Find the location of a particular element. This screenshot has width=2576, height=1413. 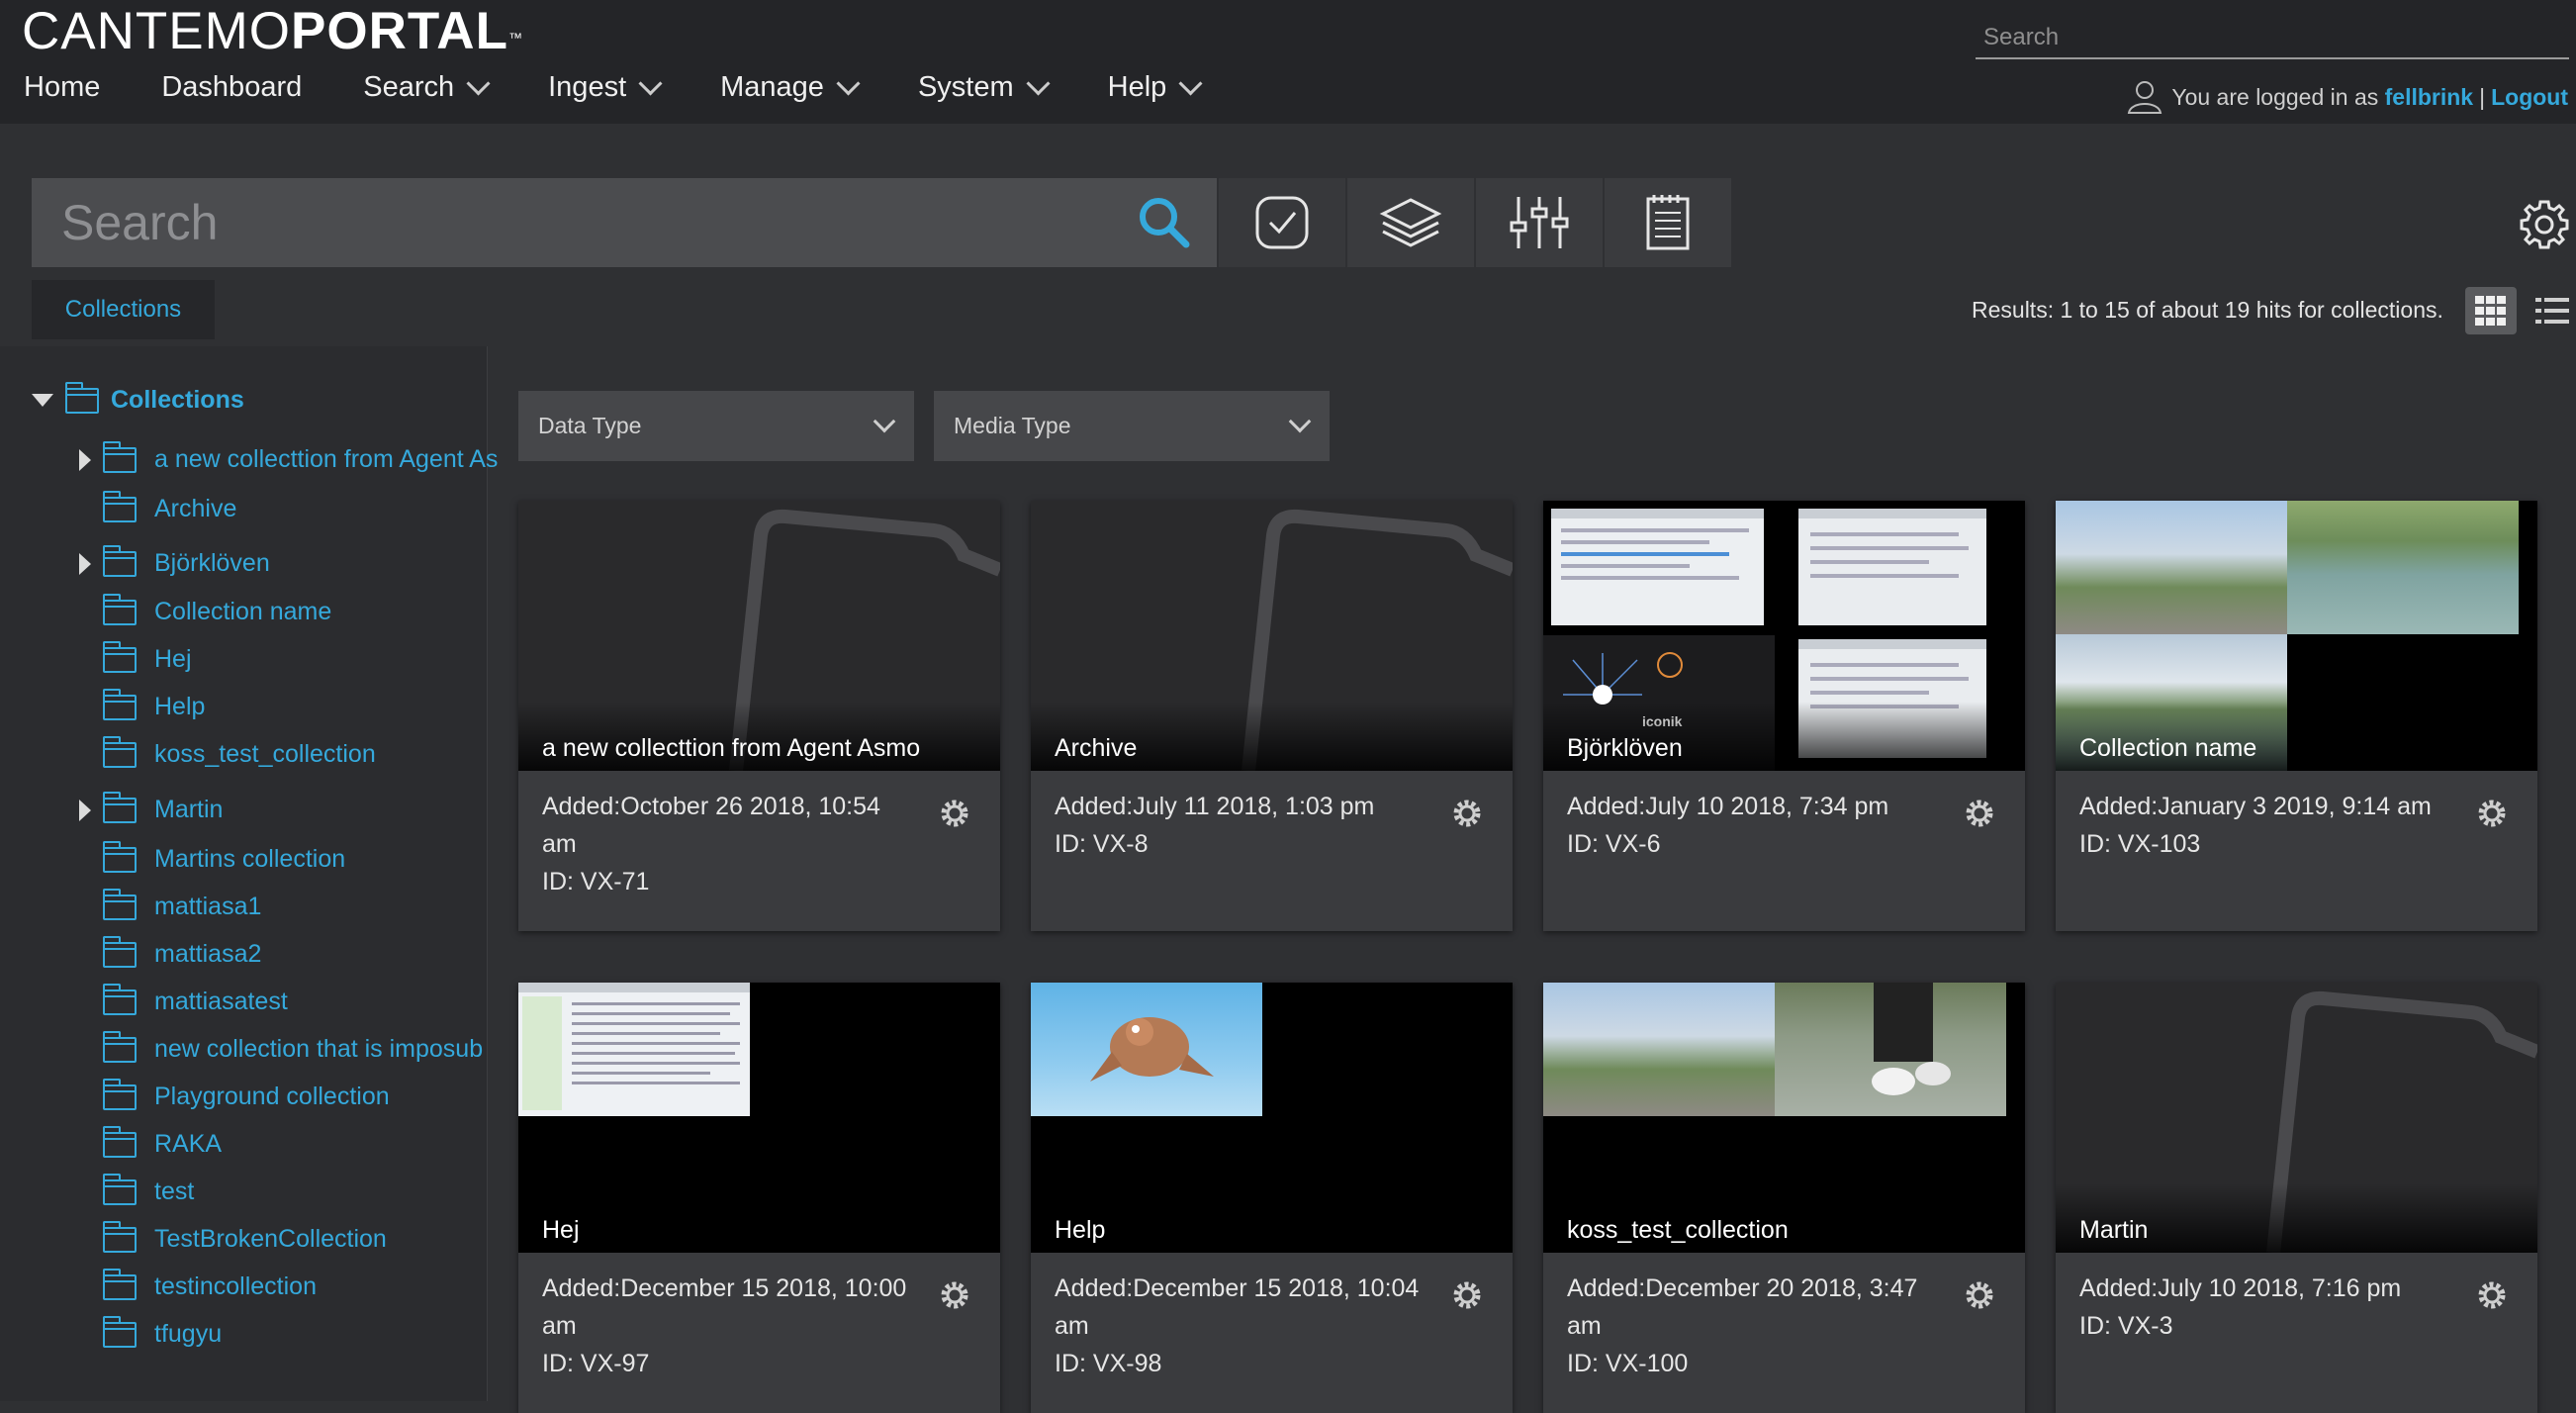

card-added: Added:December 15 2018, 10:04 am is located at coordinates (1237, 1307).